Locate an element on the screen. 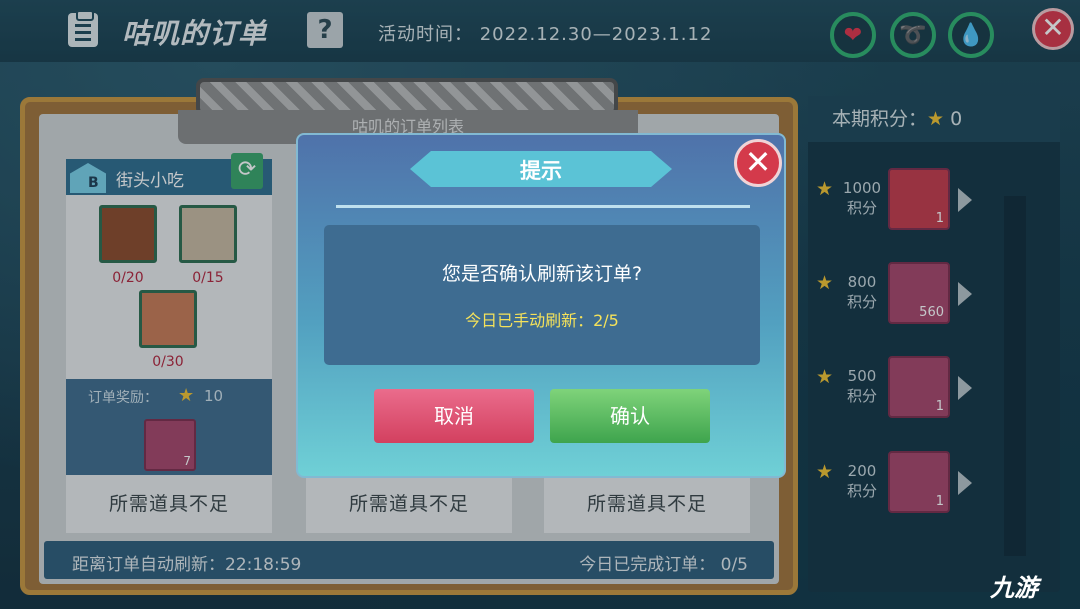 The width and height of the screenshot is (1080, 609). cancel-button: 取消 is located at coordinates (454, 416).